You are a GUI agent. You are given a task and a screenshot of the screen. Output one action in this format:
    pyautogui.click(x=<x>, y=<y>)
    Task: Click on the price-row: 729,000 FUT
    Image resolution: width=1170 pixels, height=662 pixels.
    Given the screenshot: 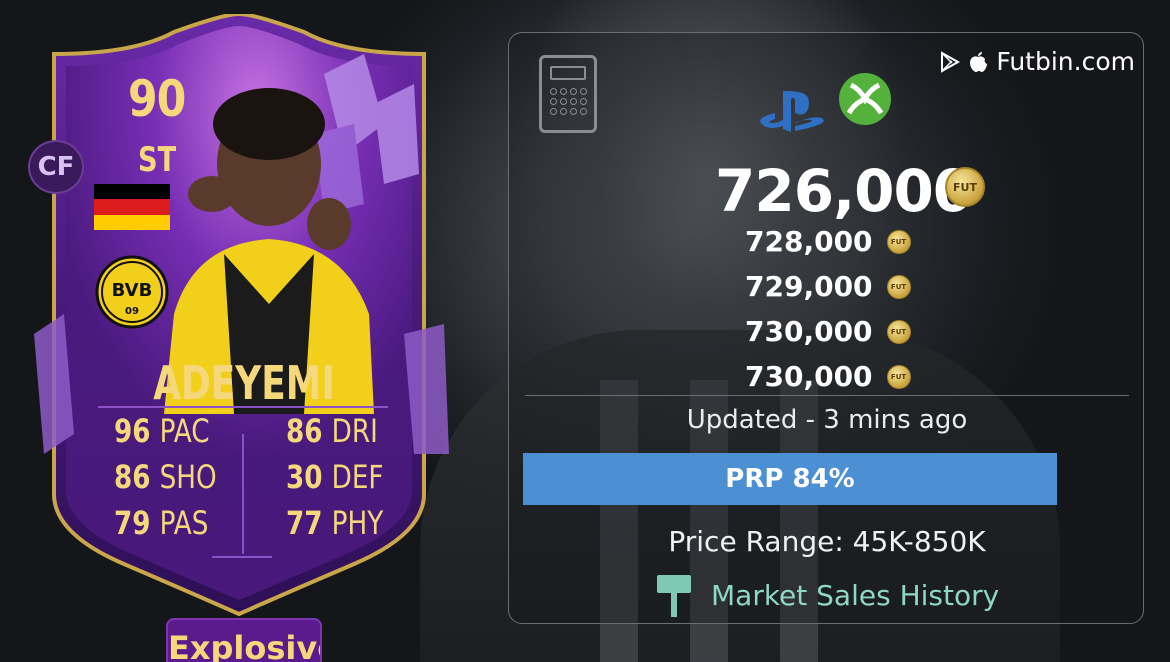 What is the action you would take?
    pyautogui.click(x=845, y=286)
    